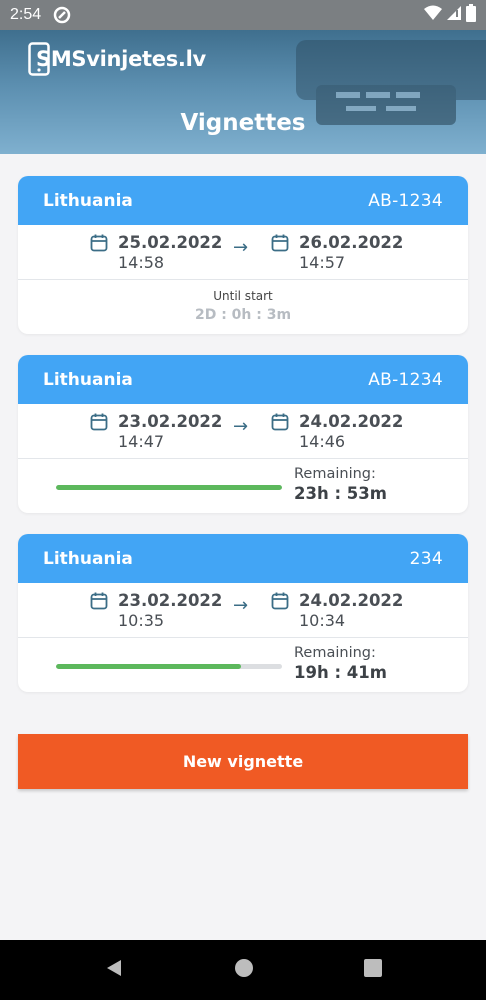 The width and height of the screenshot is (486, 1000). I want to click on end-date: 24.02.2022 10:34, so click(337, 610).